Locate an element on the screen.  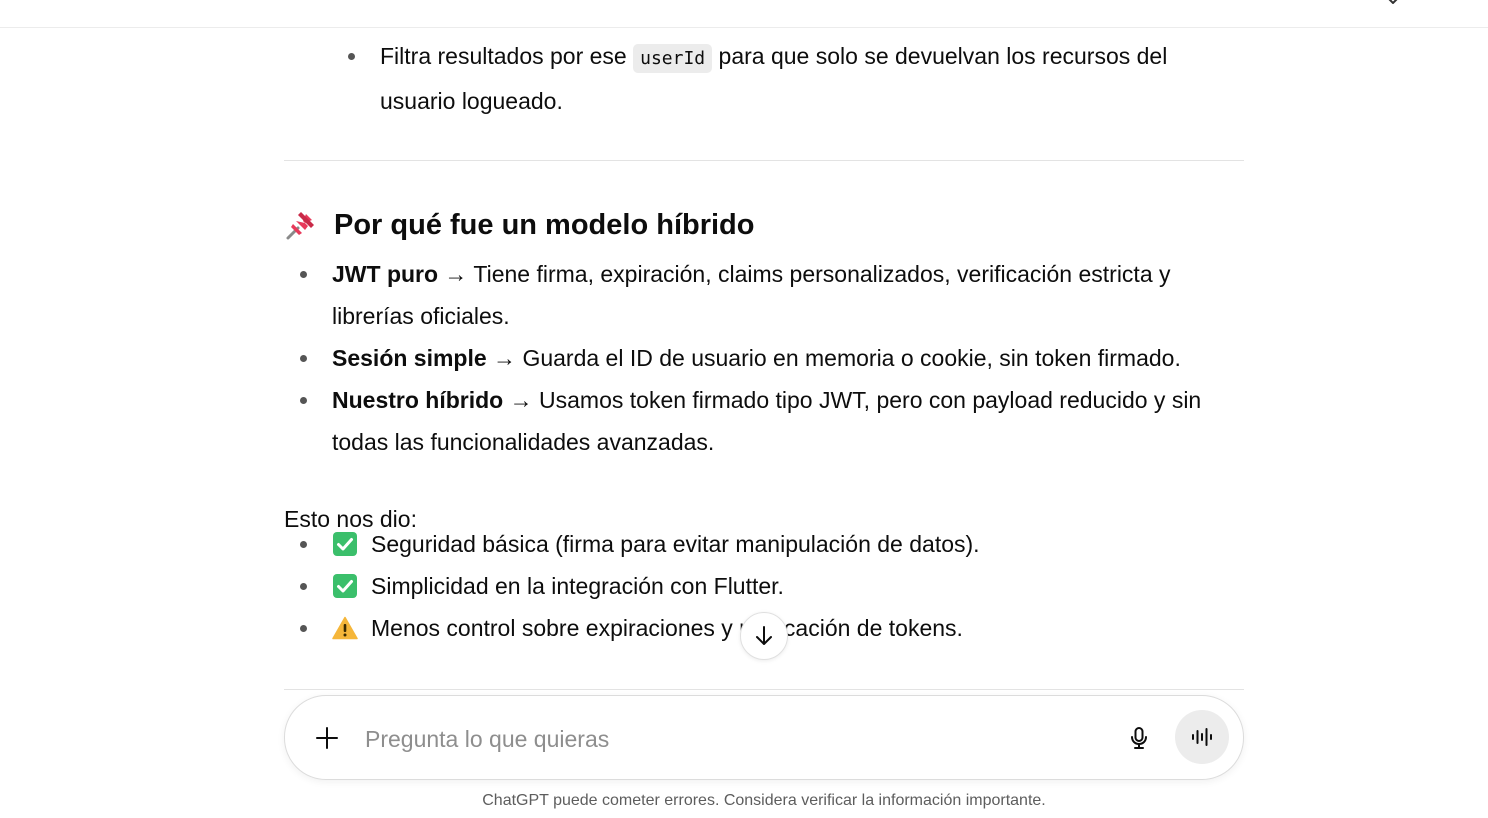
warning-icon is located at coordinates (345, 628).